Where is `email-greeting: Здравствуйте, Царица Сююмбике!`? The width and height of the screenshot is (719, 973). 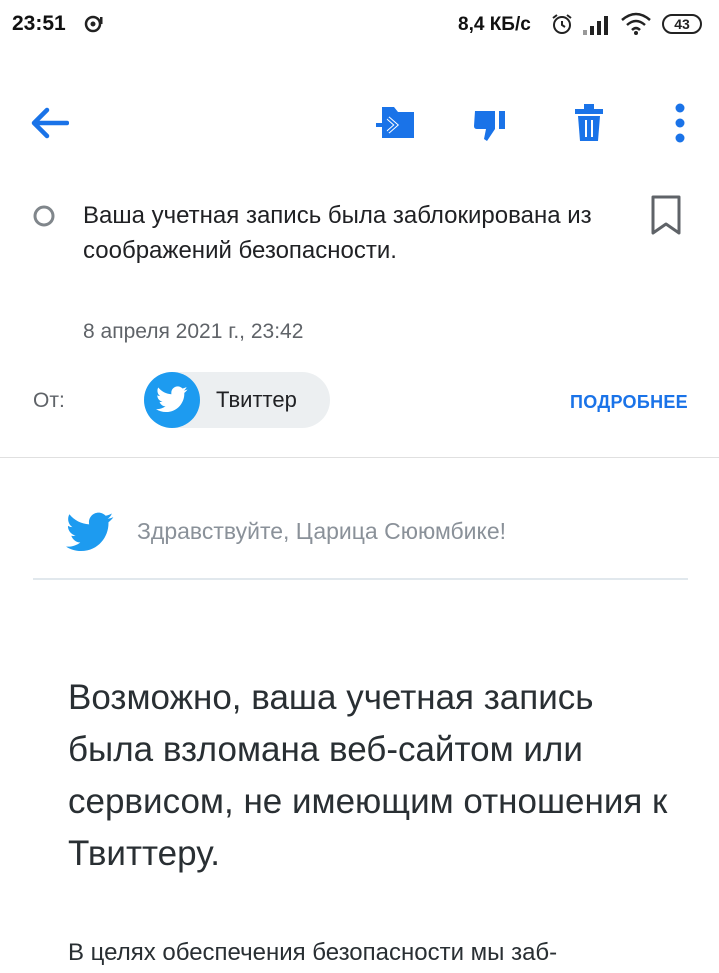 email-greeting: Здравствуйте, Царица Сююмбике! is located at coordinates (322, 531).